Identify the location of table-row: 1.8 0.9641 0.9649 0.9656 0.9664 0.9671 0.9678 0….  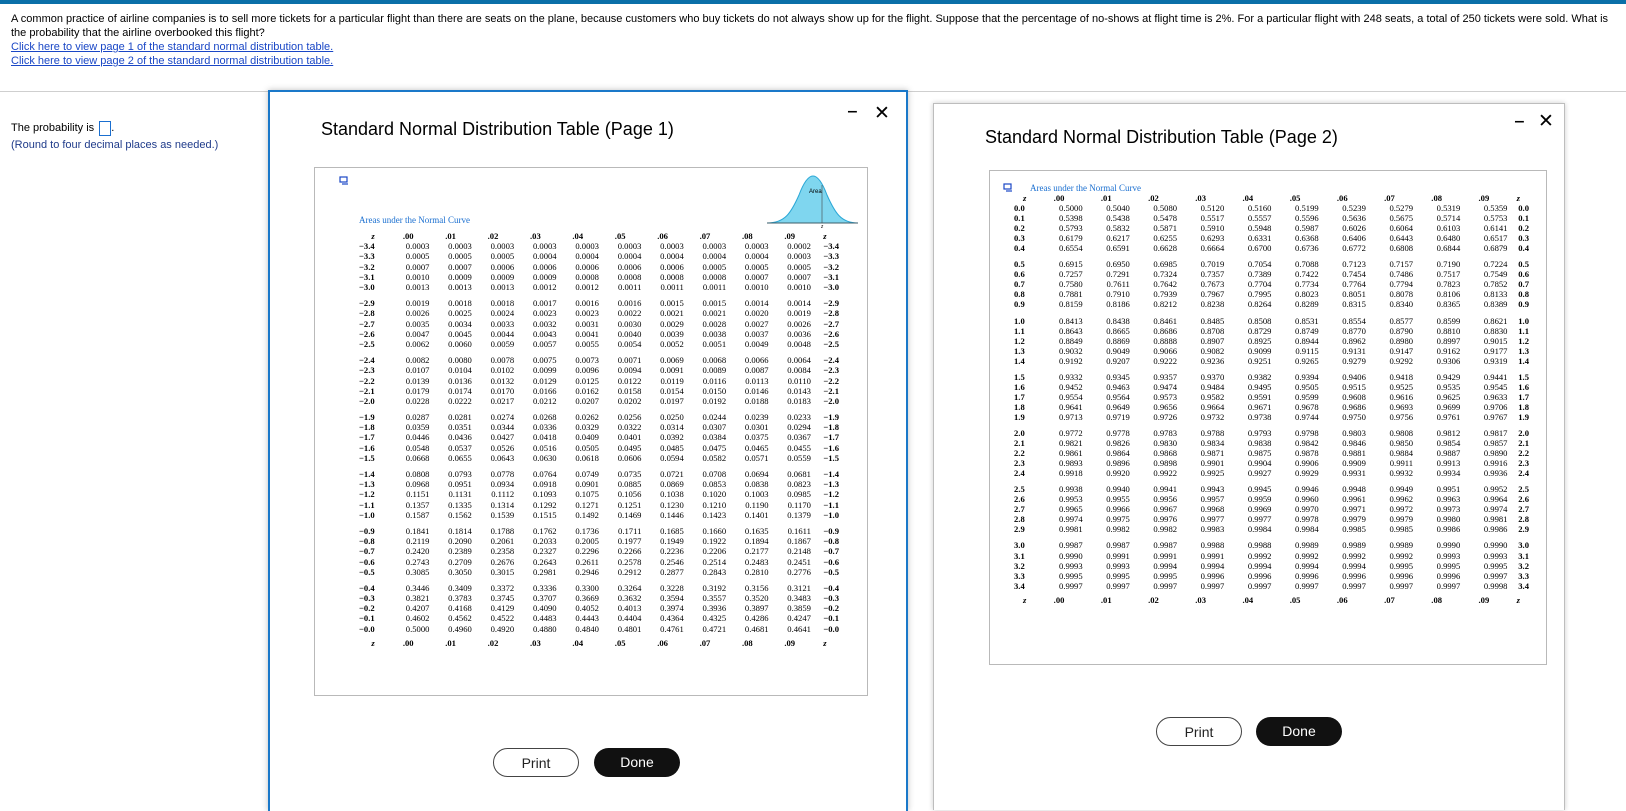
(1271, 407).